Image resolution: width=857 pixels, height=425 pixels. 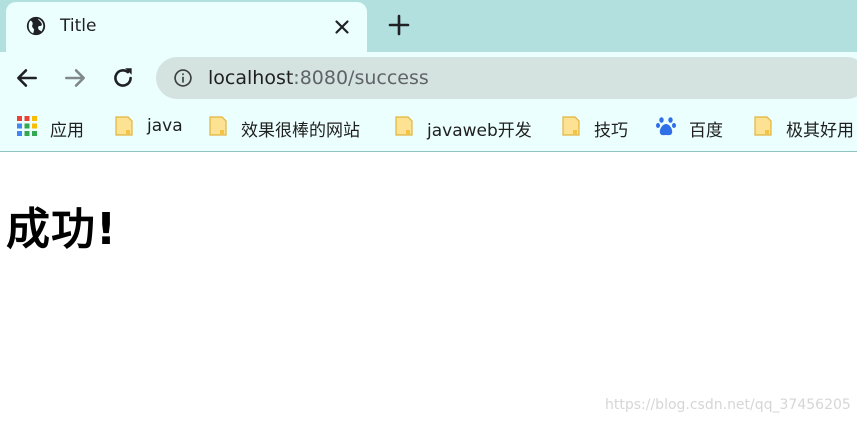 I want to click on bookmark-very-useful: 极其好用, so click(x=804, y=128).